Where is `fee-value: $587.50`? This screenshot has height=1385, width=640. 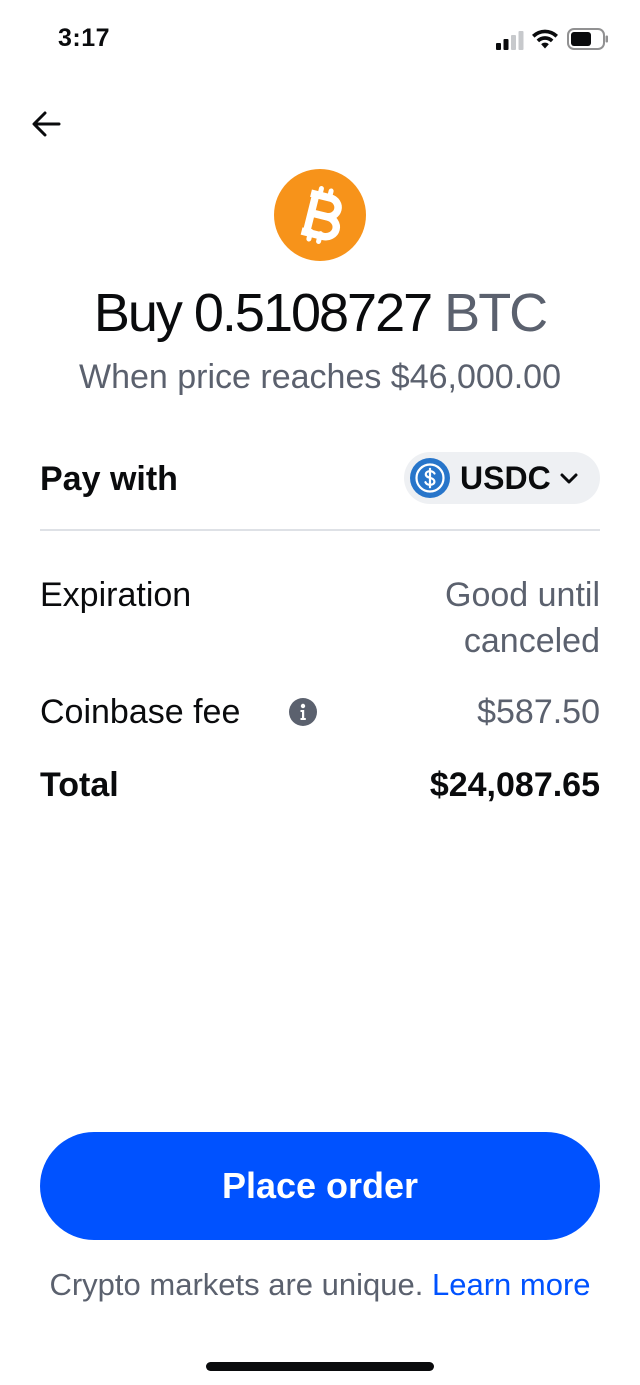 fee-value: $587.50 is located at coordinates (538, 712).